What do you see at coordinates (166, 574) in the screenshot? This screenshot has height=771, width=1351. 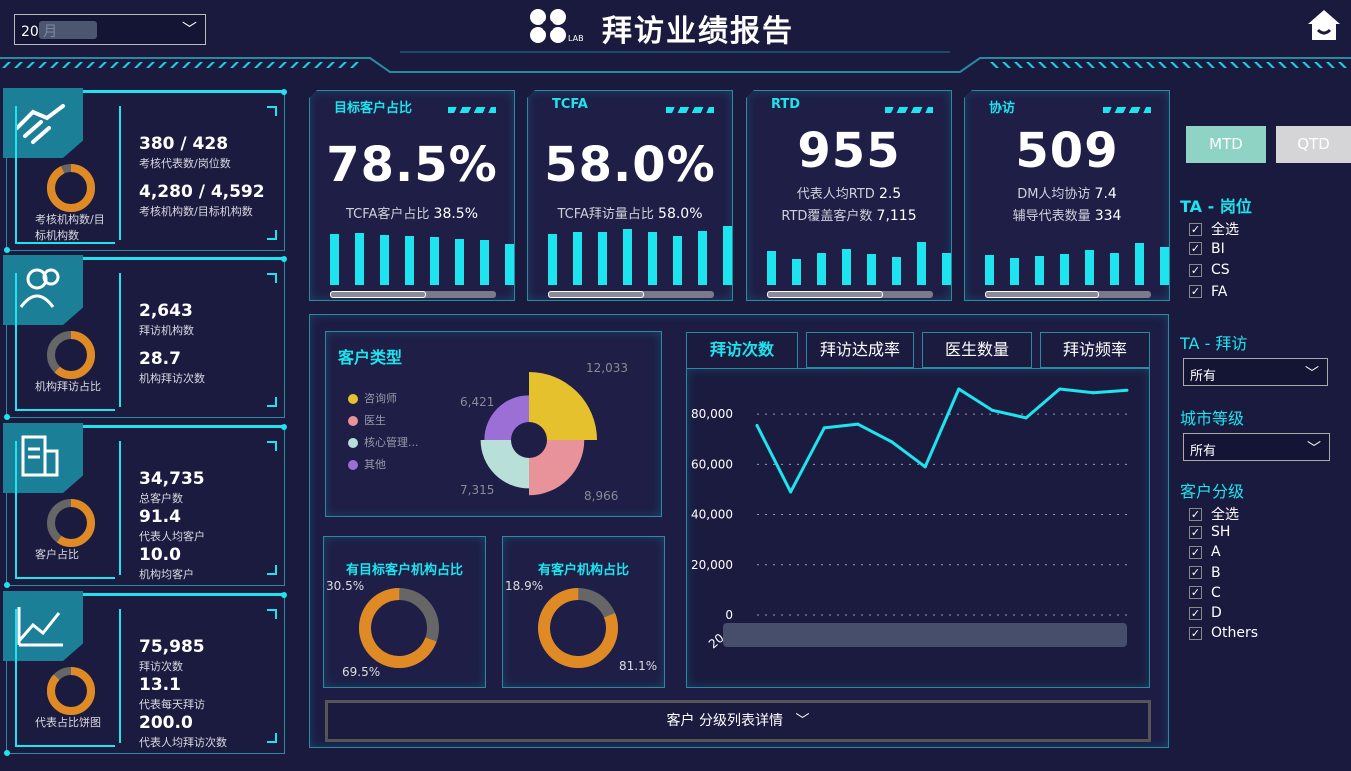 I see `metric-label: 机构均客户` at bounding box center [166, 574].